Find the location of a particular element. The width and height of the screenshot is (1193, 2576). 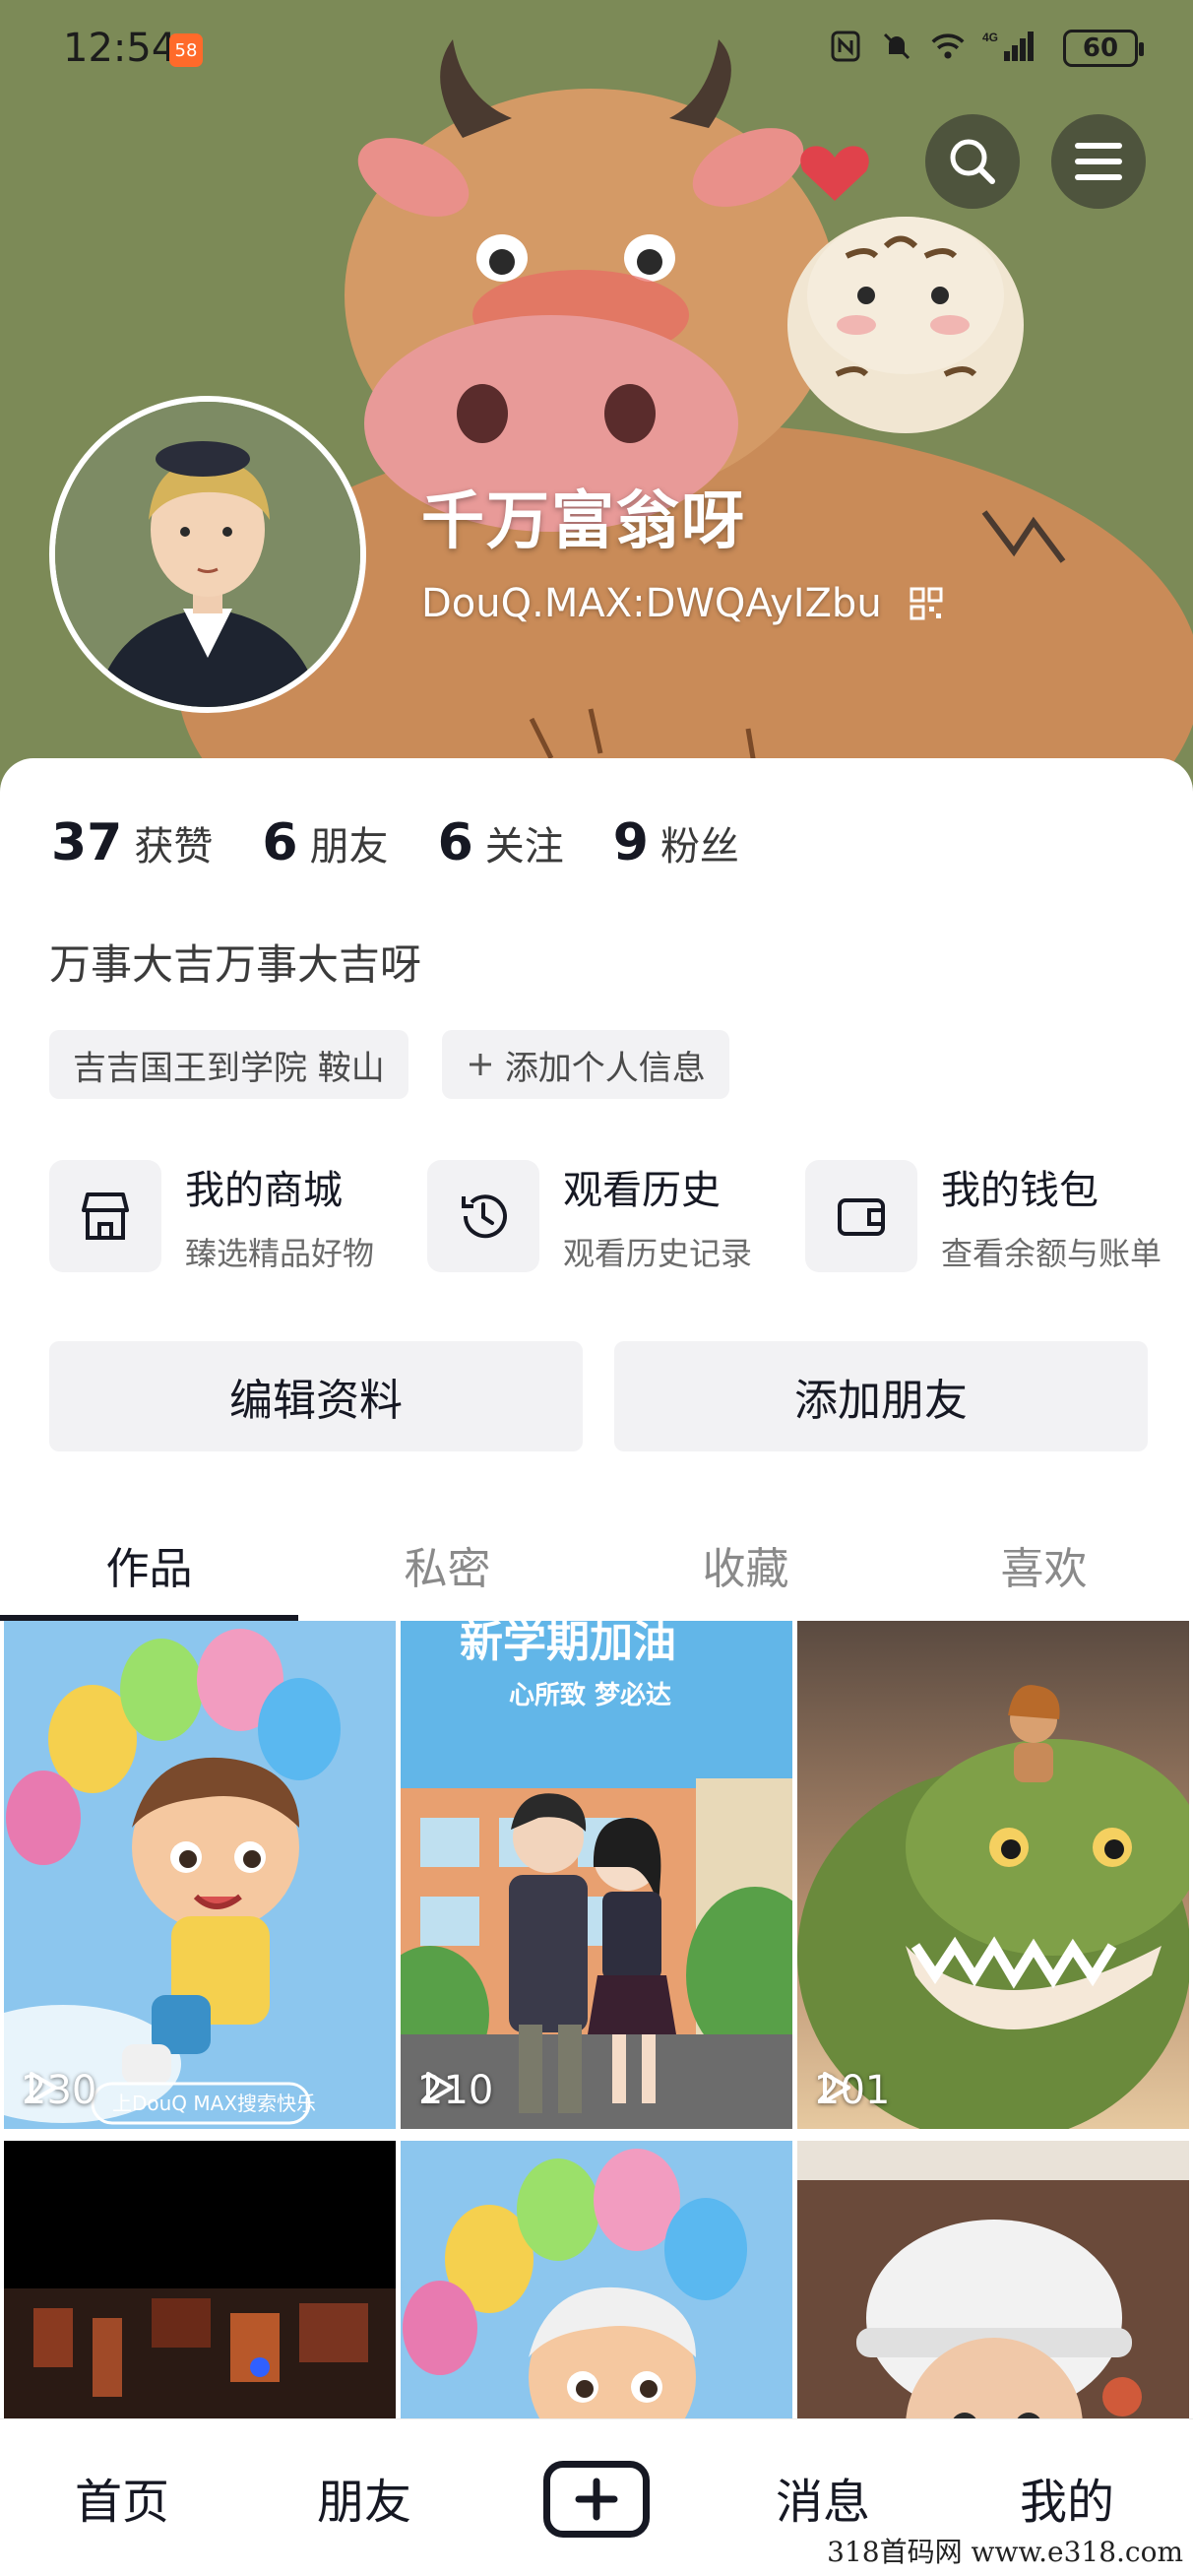

svg-text: 4G is located at coordinates (990, 37).